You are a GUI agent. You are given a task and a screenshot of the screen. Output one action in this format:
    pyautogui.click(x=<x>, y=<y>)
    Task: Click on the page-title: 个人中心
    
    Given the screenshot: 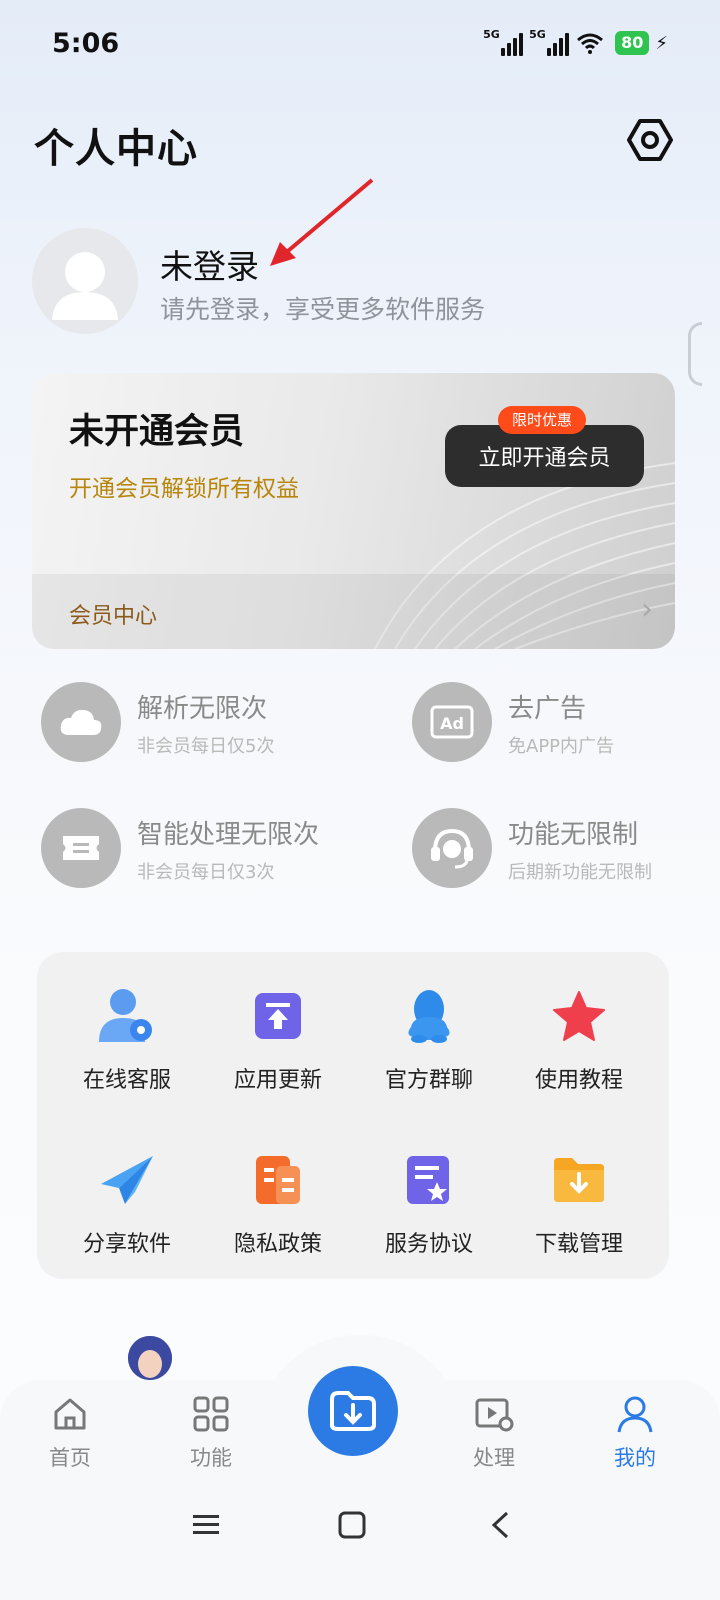 What is the action you would take?
    pyautogui.click(x=116, y=149)
    